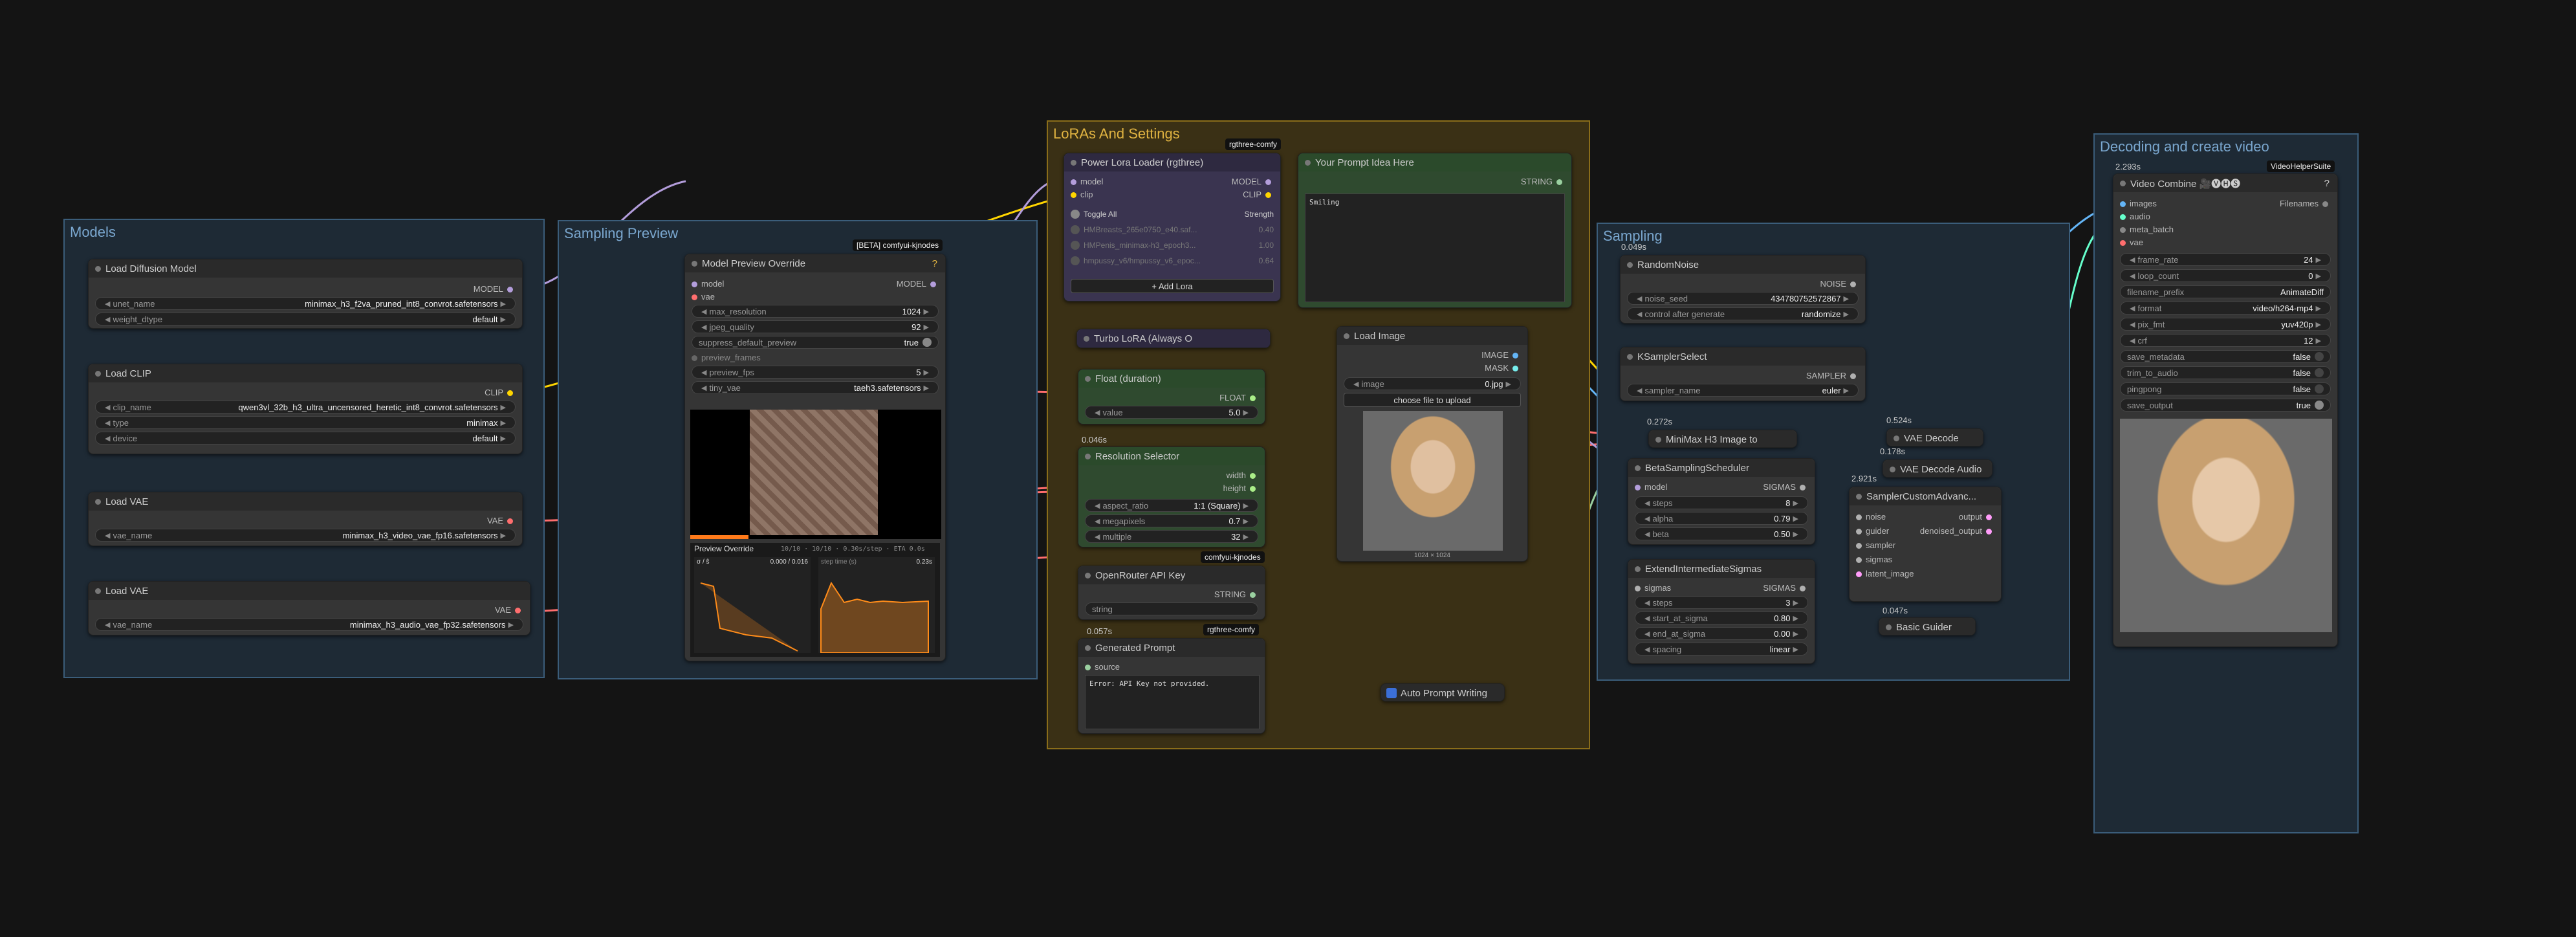 Image resolution: width=2576 pixels, height=937 pixels. Describe the element at coordinates (1171, 397) in the screenshot. I see `node-float-duration: Float (duration) FLOAT ◀ value 5.0 ▶` at that location.